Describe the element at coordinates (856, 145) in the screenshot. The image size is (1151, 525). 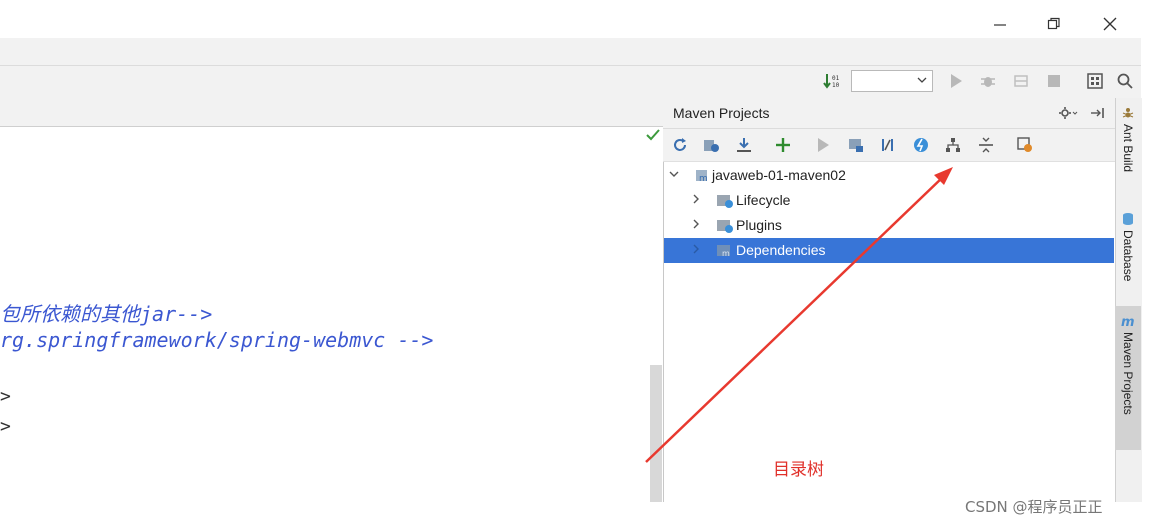
I see `execute-goal-icon` at that location.